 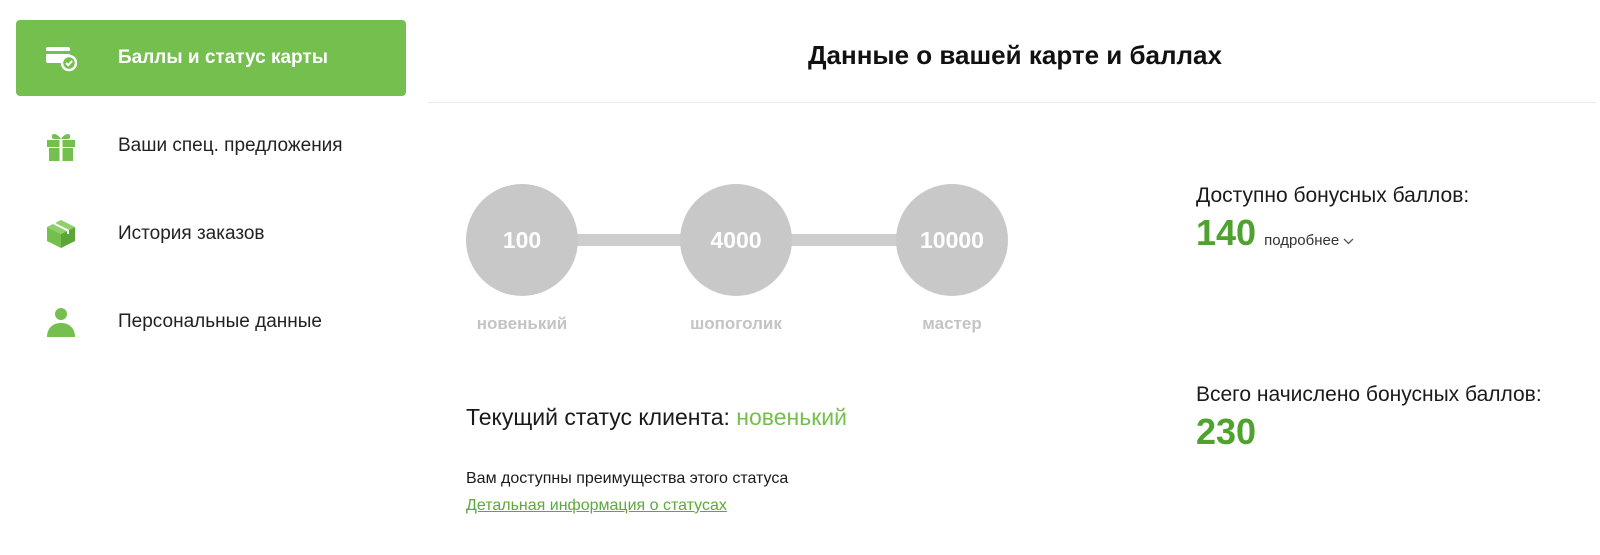 I want to click on status-step-shopaholic: 4000 шопоголик, so click(x=736, y=259).